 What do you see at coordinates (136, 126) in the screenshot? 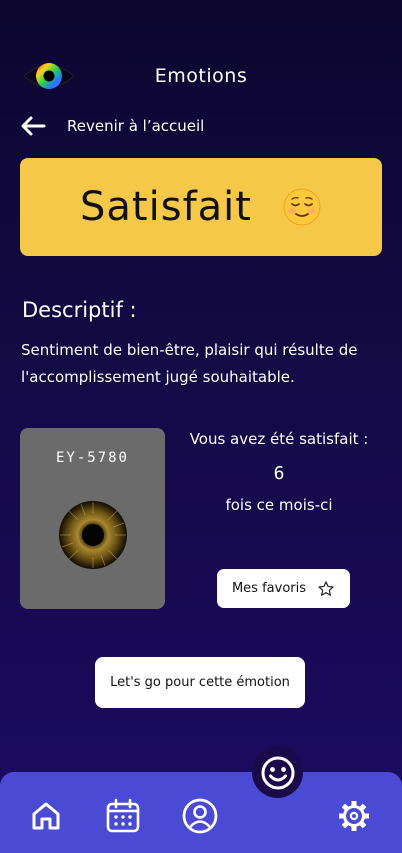
I see `back-label: Revenir à l’accueil` at bounding box center [136, 126].